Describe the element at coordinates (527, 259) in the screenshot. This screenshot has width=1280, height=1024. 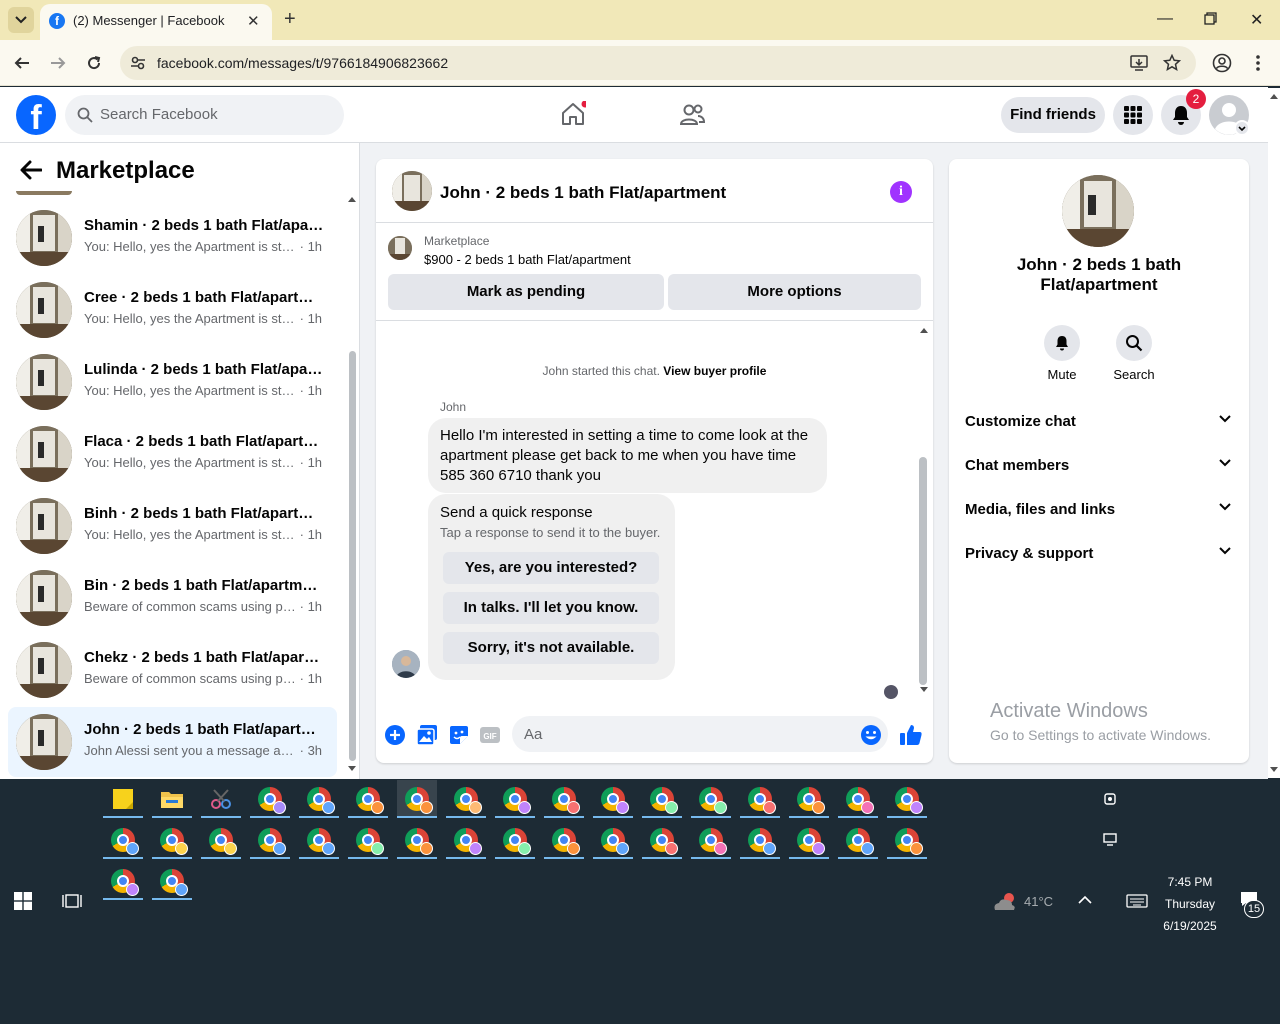
I see `listing-title: $900 - 2 beds 1 bath Flat/apartment` at that location.